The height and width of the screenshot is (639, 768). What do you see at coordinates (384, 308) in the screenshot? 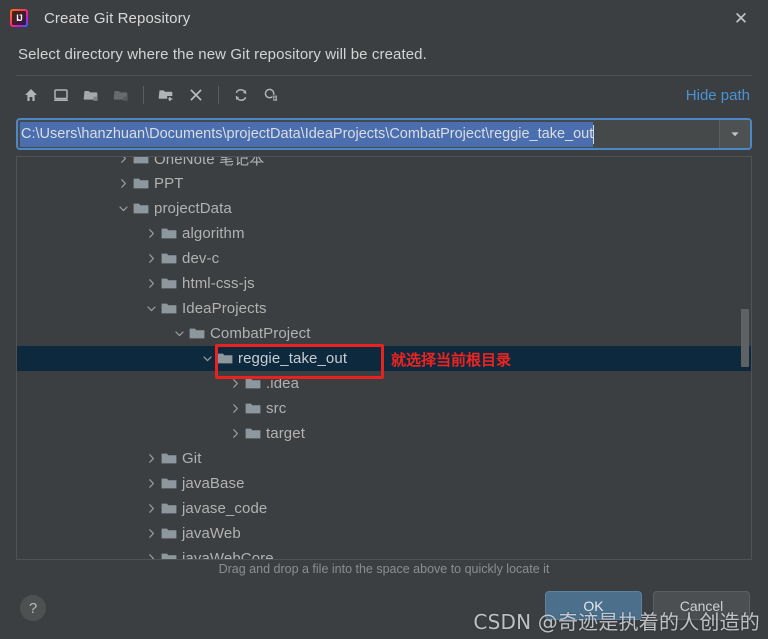
I see `tree-row: IdeaProjects` at bounding box center [384, 308].